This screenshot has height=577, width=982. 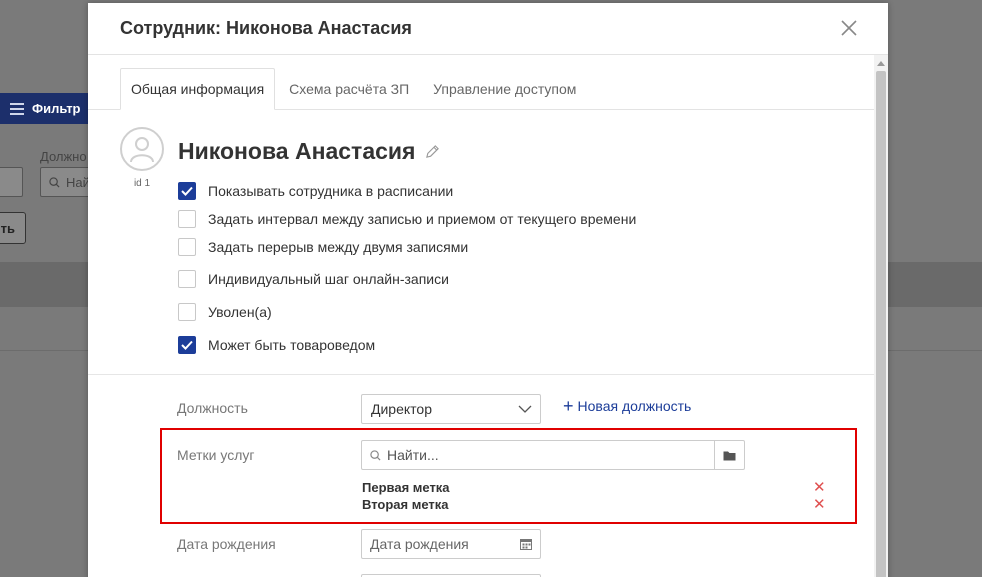 What do you see at coordinates (432, 151) in the screenshot?
I see `pencil-icon` at bounding box center [432, 151].